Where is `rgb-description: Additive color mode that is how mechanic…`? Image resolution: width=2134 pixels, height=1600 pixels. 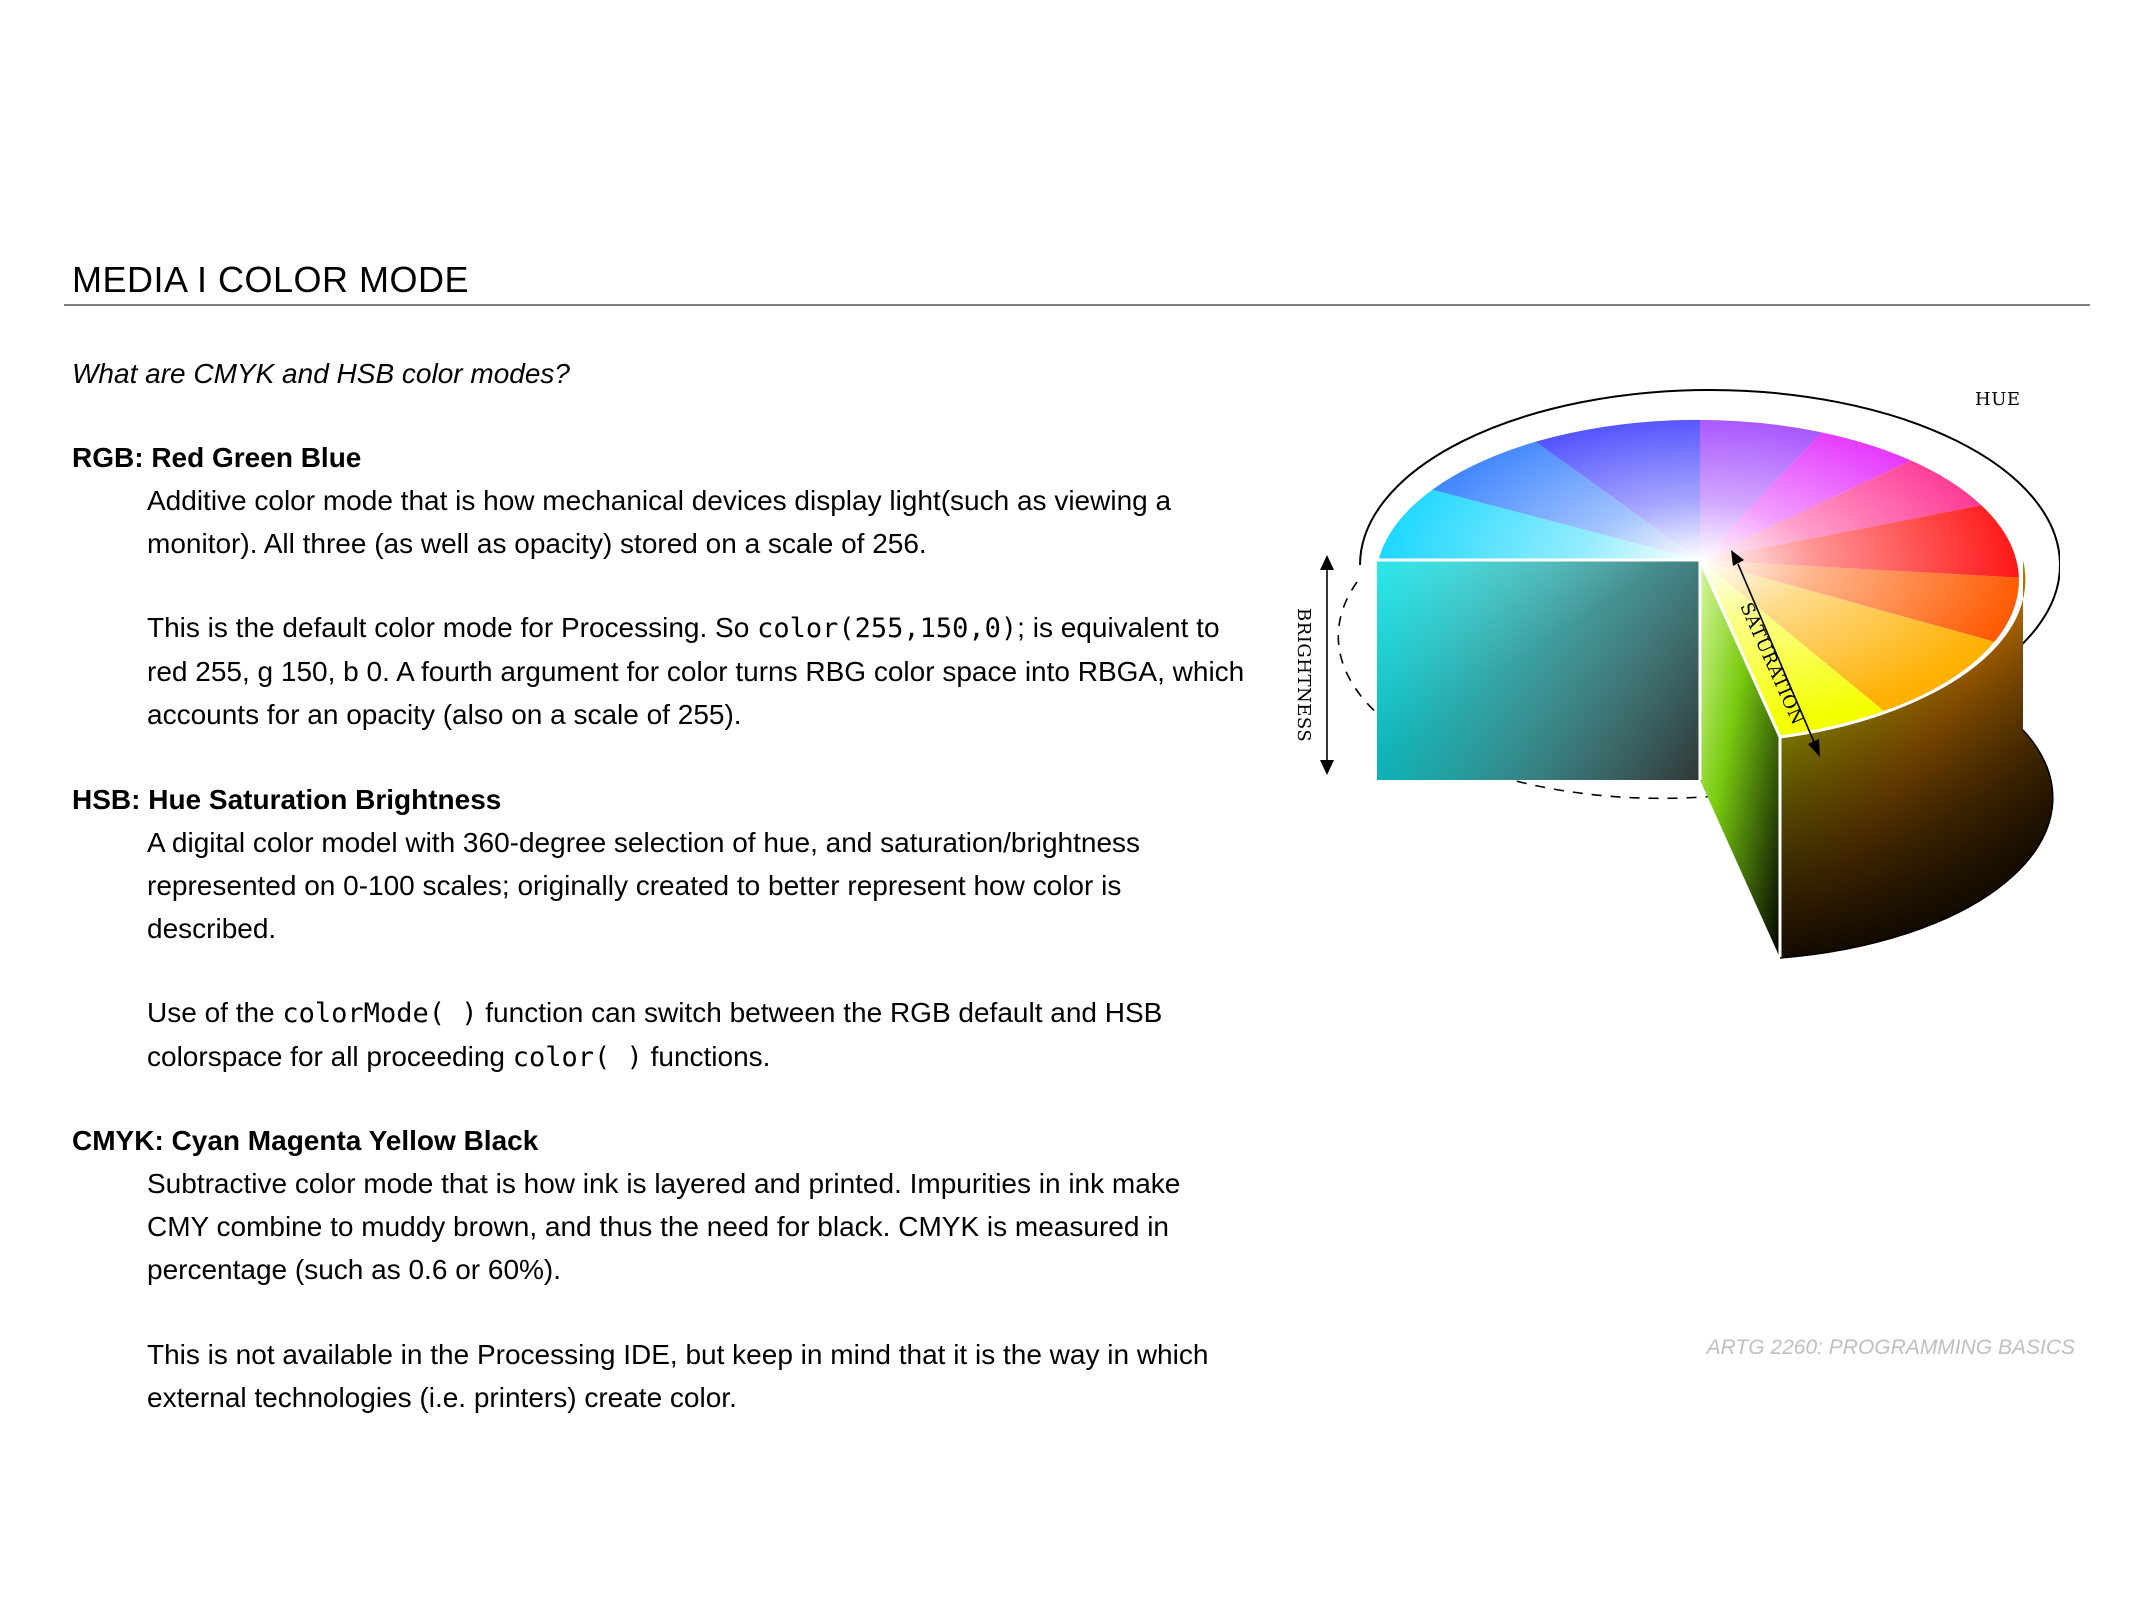
rgb-description: Additive color mode that is how mechanic… is located at coordinates (659, 522).